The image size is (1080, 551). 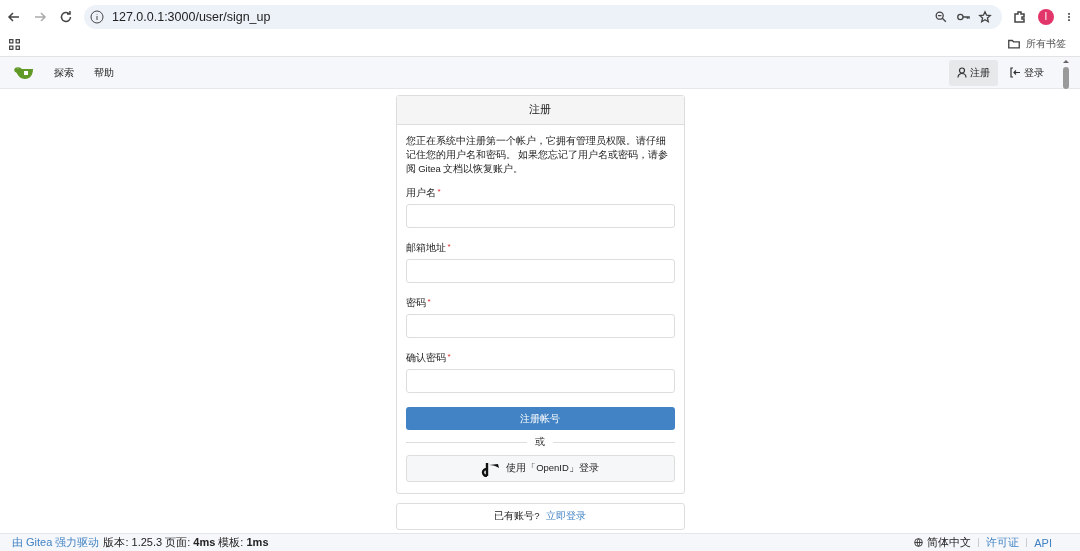 I want to click on register-link: 注册, so click(x=973, y=72).